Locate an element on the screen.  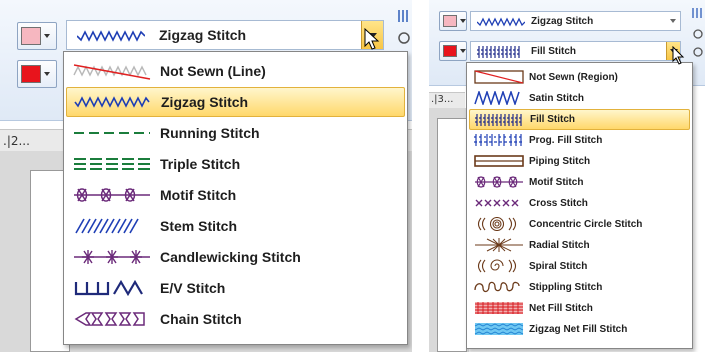
region-sew-type-value: Fill Stitch is located at coordinates (553, 51).